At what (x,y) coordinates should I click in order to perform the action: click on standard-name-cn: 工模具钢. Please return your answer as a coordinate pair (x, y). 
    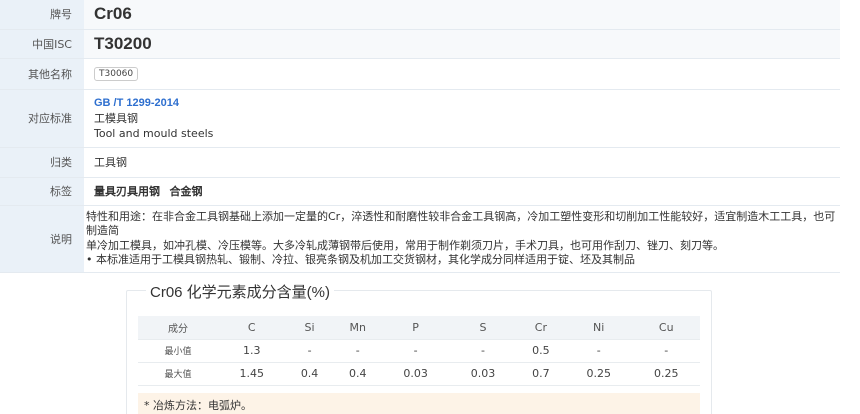
    Looking at the image, I should click on (116, 118).